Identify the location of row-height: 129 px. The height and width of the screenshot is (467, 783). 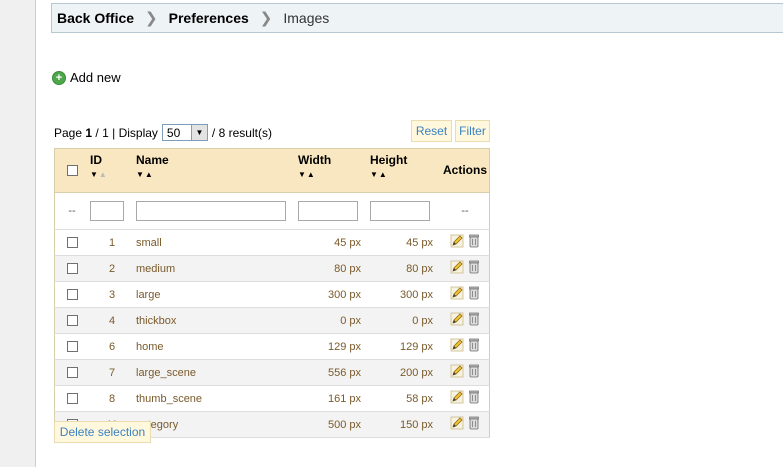
(405, 346).